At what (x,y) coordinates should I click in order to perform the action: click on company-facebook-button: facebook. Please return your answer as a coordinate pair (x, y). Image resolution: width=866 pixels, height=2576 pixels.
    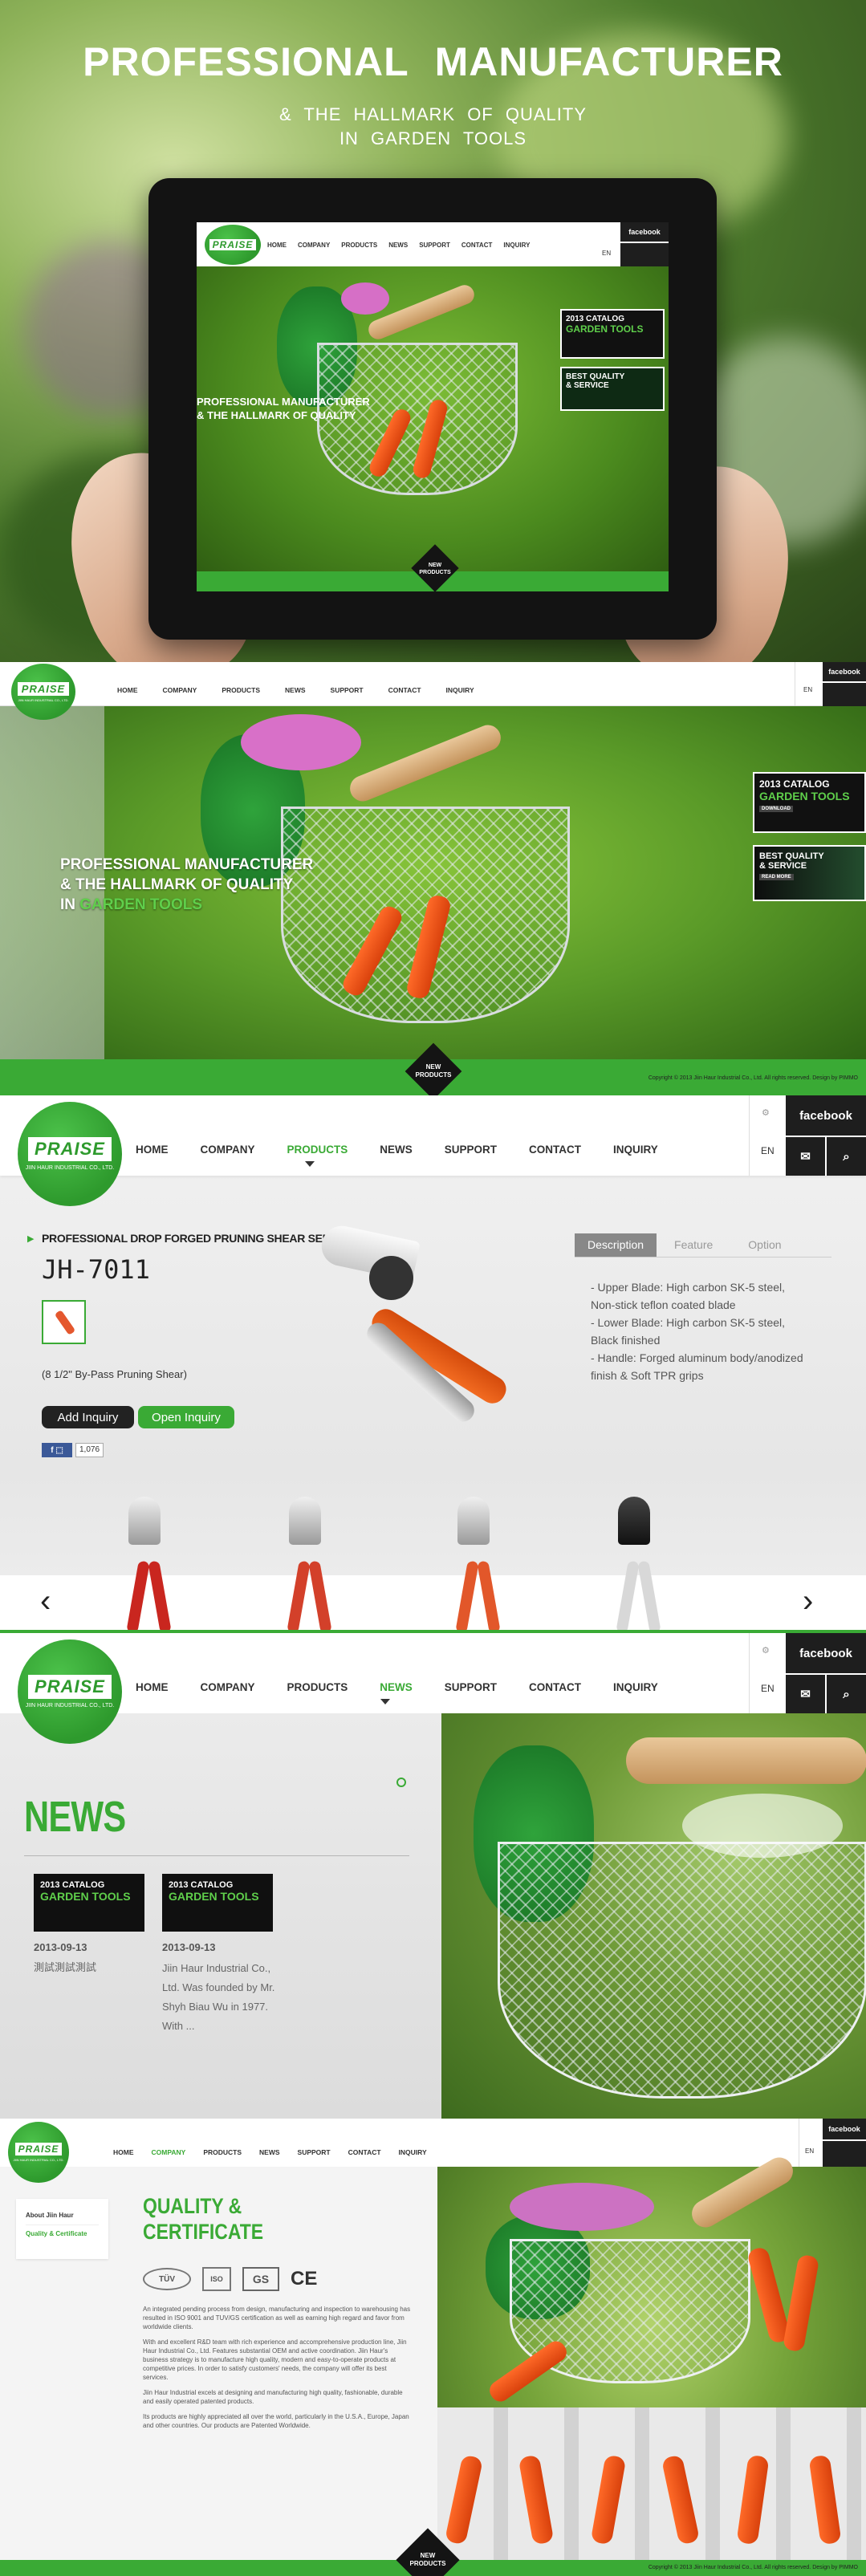
    Looking at the image, I should click on (845, 2129).